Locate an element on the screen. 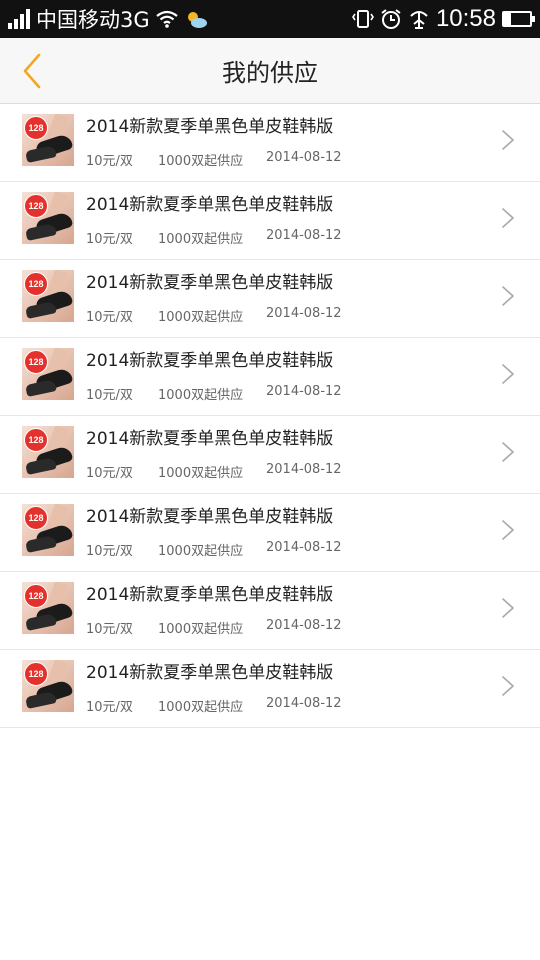 The height and width of the screenshot is (960, 540). weather-icon is located at coordinates (196, 19).